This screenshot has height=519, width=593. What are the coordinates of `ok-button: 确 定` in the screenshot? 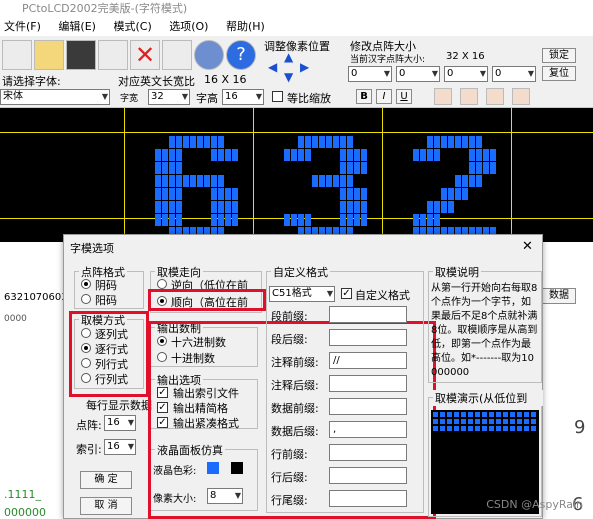 It's located at (106, 480).